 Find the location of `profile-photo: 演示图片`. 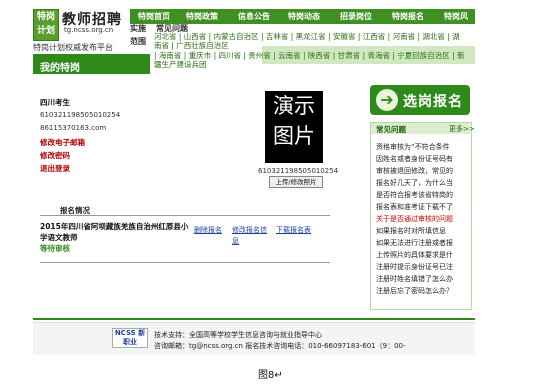

profile-photo: 演示图片 is located at coordinates (294, 127).